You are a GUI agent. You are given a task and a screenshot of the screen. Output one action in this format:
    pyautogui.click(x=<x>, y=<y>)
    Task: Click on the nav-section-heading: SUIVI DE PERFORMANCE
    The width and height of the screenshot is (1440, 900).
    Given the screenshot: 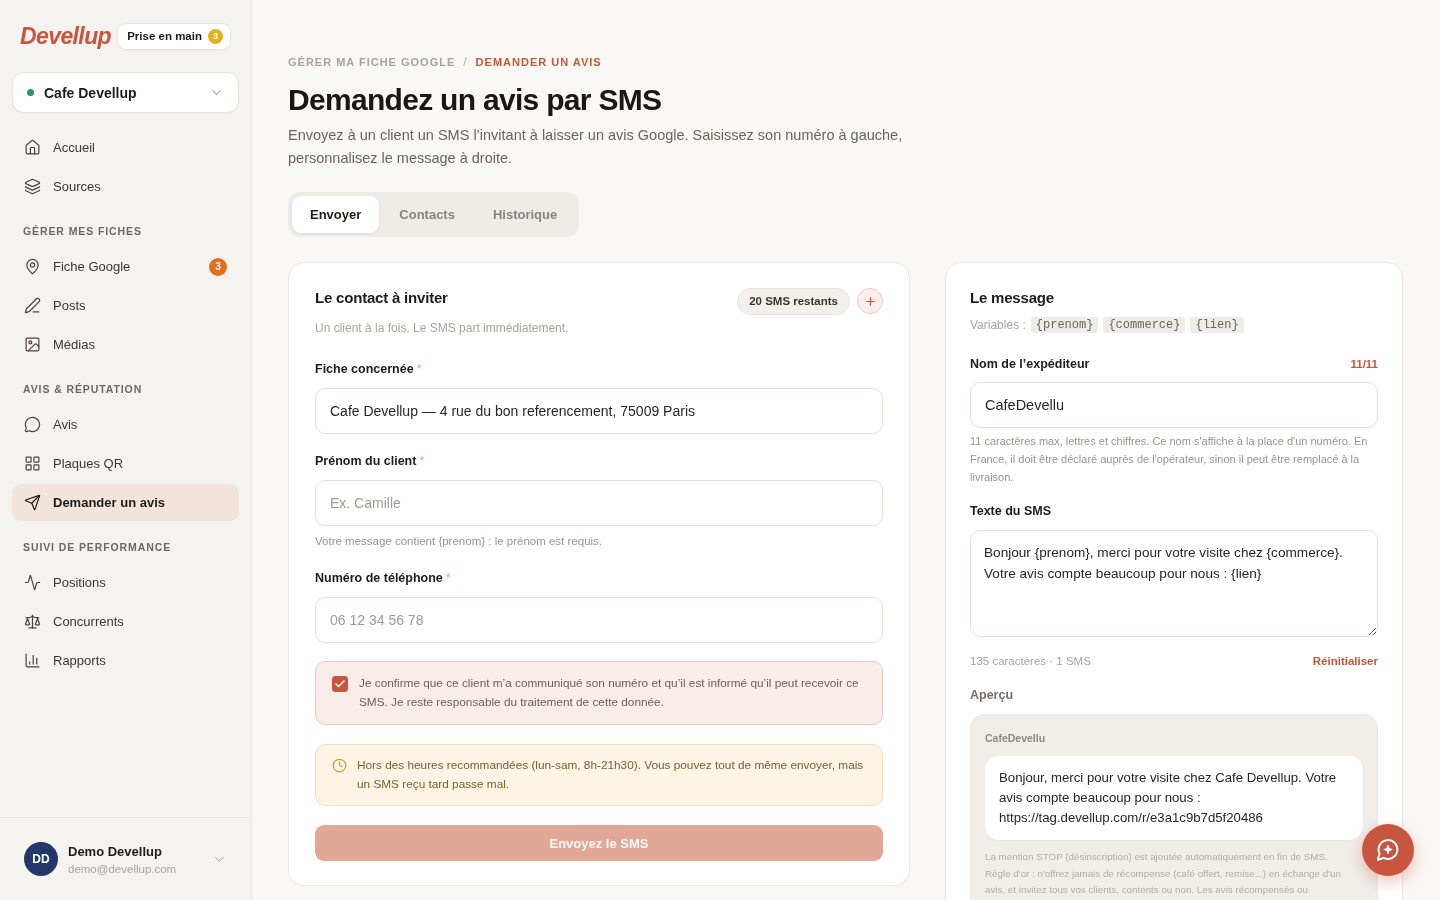 What is the action you would take?
    pyautogui.click(x=97, y=547)
    